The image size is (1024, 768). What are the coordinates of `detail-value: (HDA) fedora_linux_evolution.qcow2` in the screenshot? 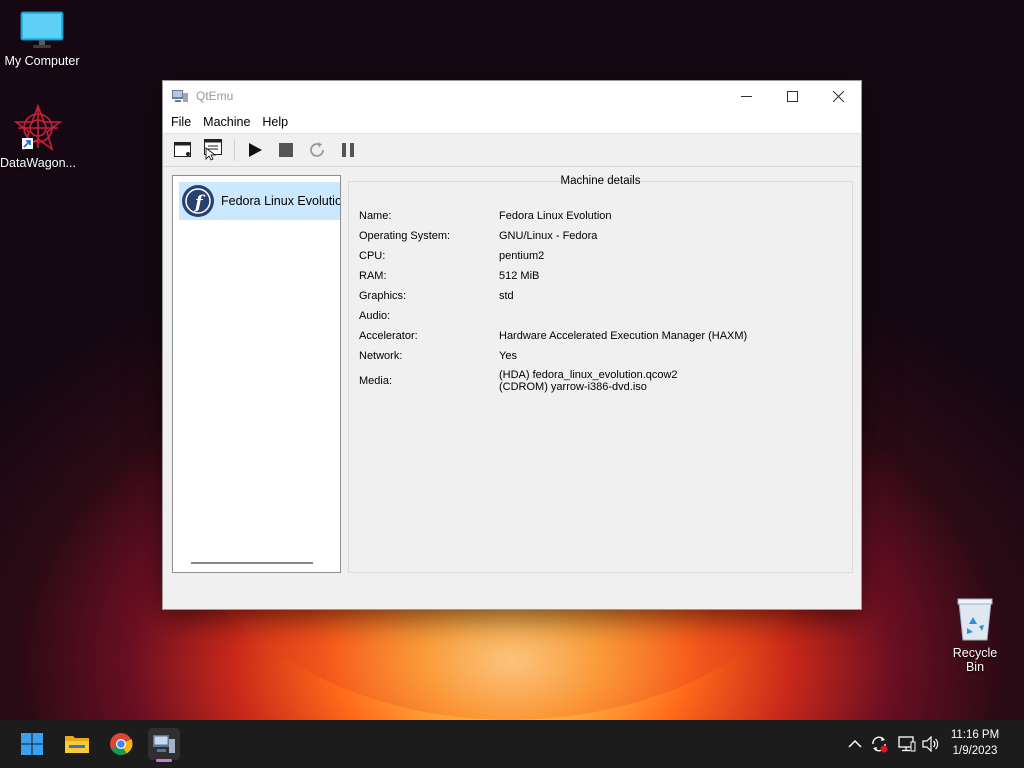 It's located at (588, 375).